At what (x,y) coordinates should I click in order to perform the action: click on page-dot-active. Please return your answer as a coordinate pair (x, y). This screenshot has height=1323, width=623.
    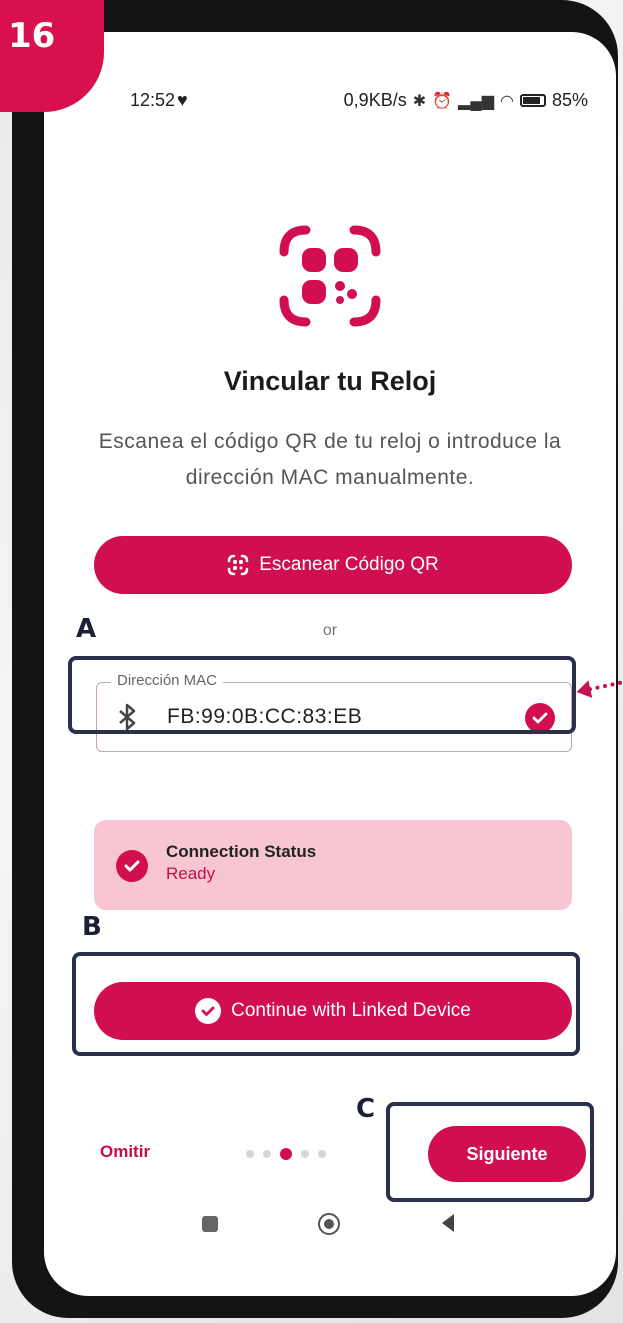
    Looking at the image, I should click on (286, 1154).